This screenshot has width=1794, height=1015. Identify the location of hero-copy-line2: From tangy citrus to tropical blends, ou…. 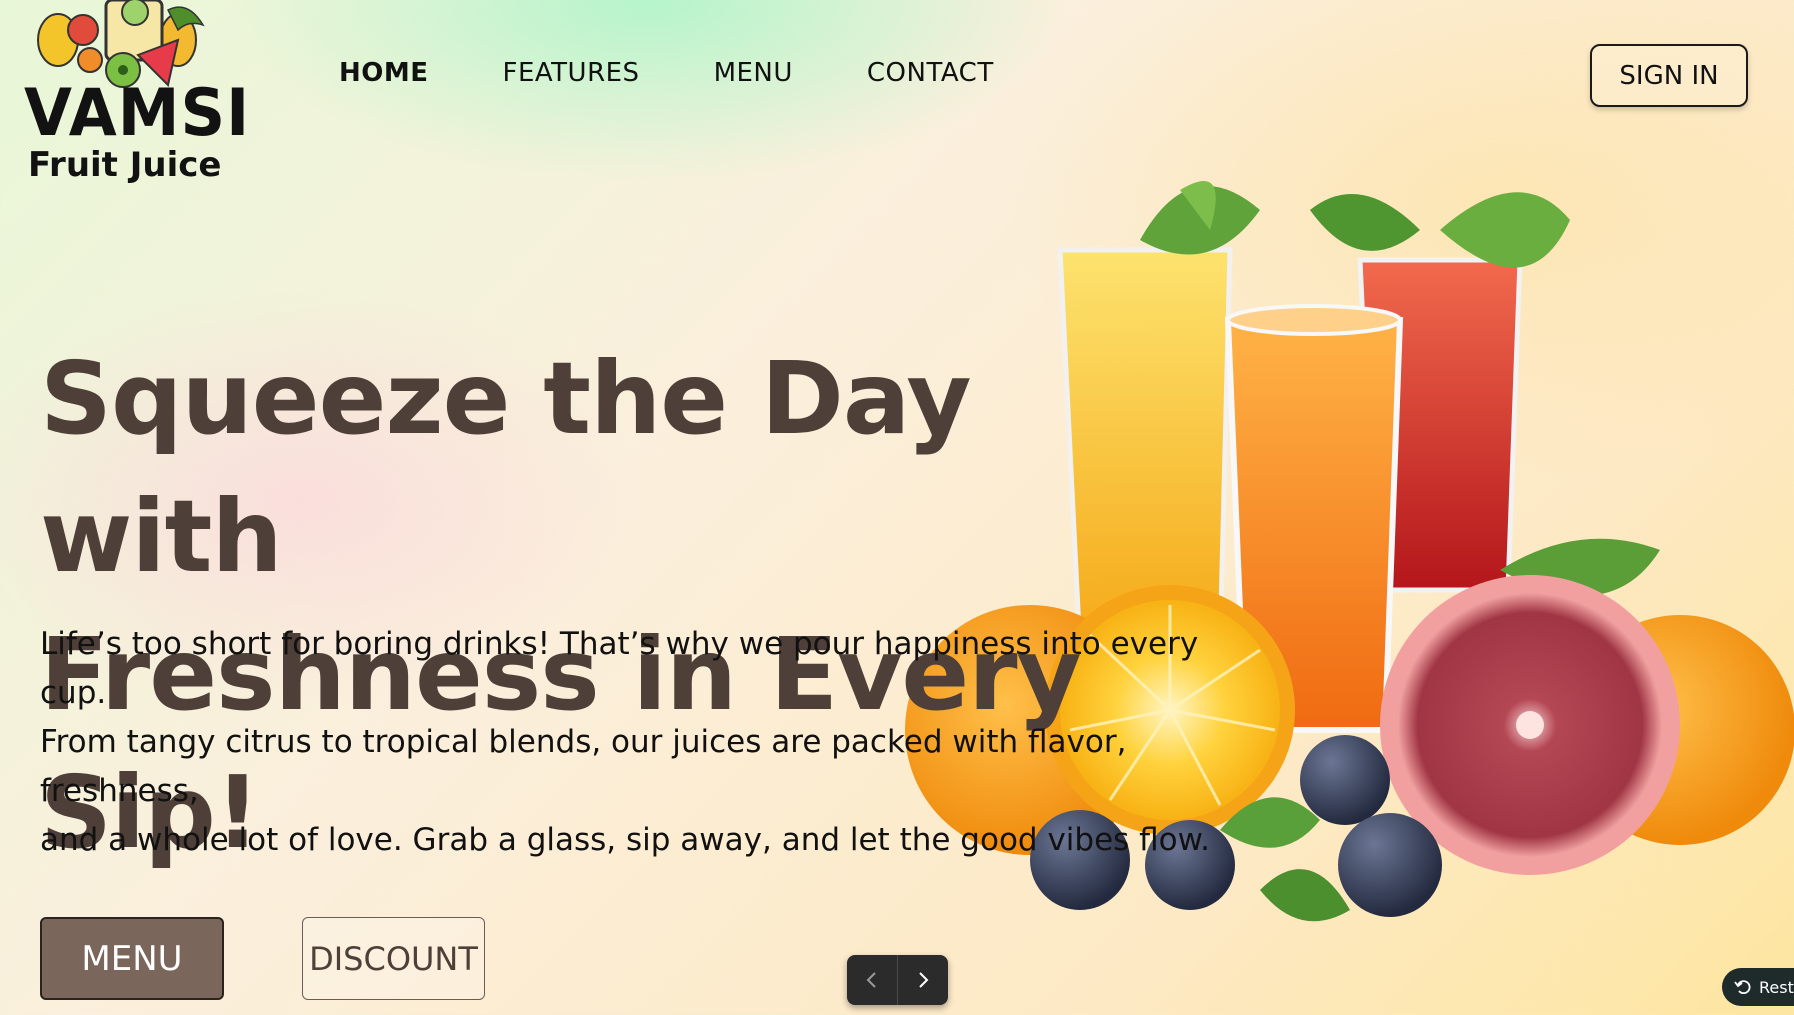
(583, 766).